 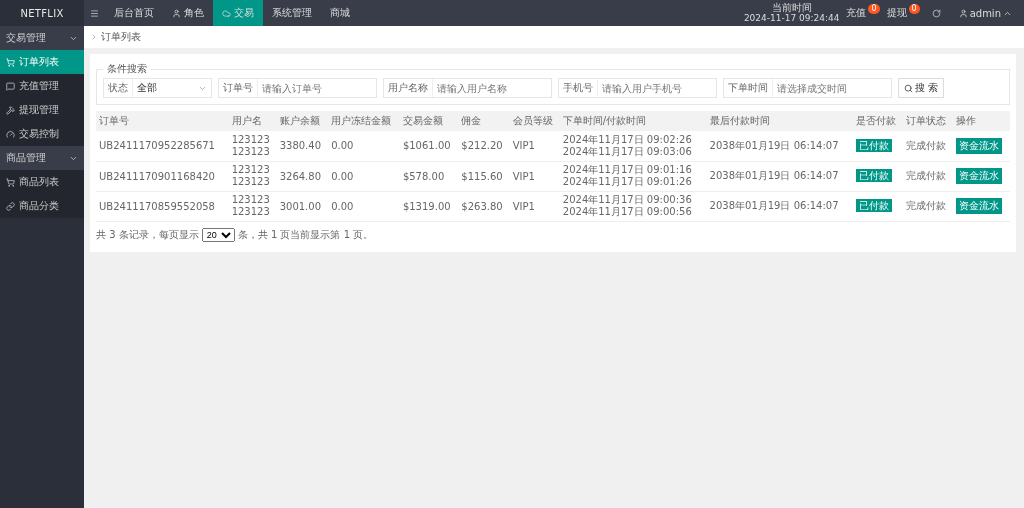 I want to click on chevron-right-icon, so click(x=94, y=37).